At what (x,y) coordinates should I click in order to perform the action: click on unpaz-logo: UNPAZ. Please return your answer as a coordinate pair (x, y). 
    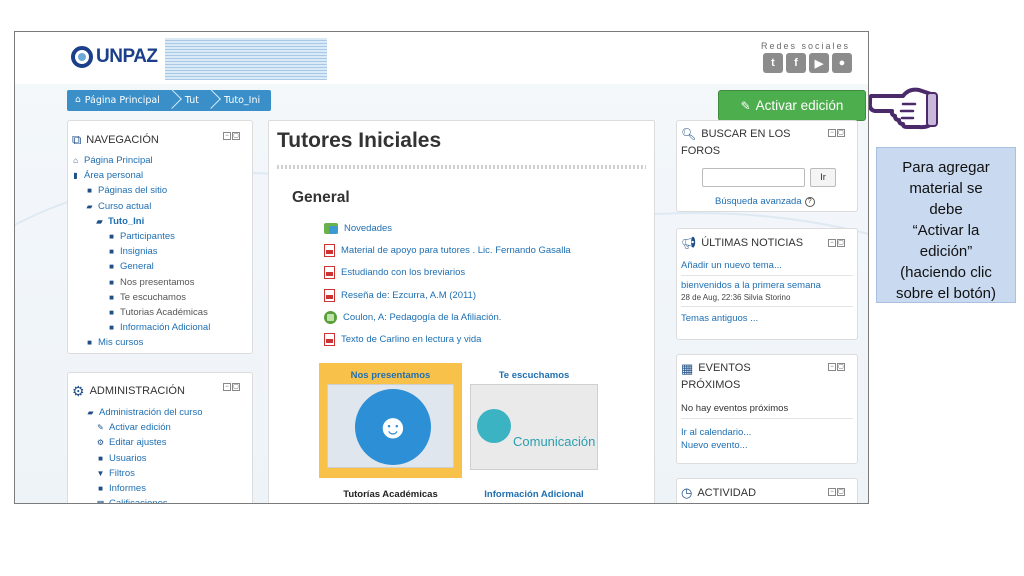
    Looking at the image, I should click on (114, 57).